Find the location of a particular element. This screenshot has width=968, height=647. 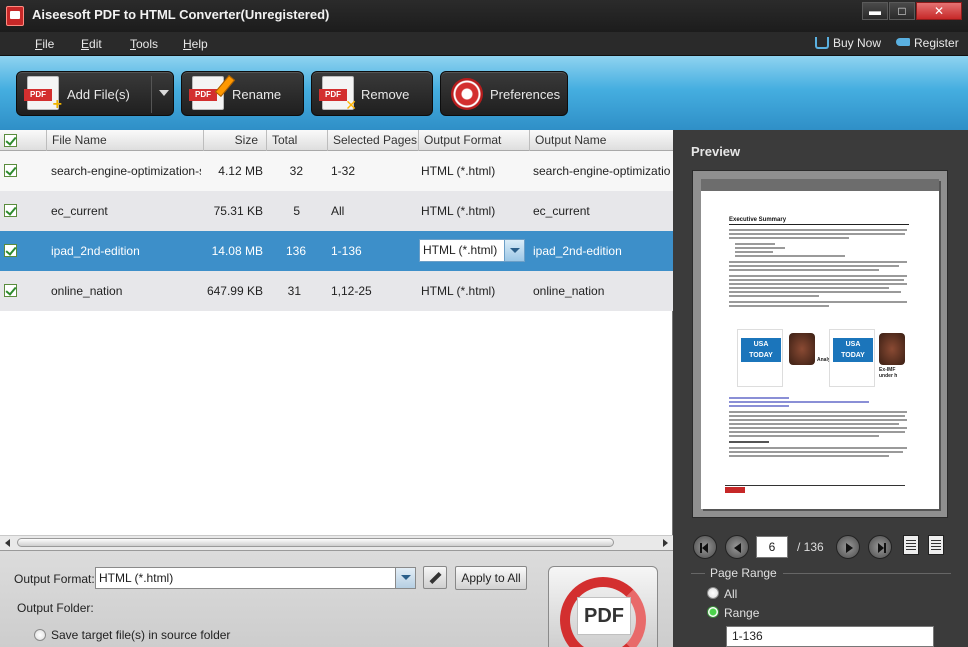

close-button: ✕ is located at coordinates (939, 11).